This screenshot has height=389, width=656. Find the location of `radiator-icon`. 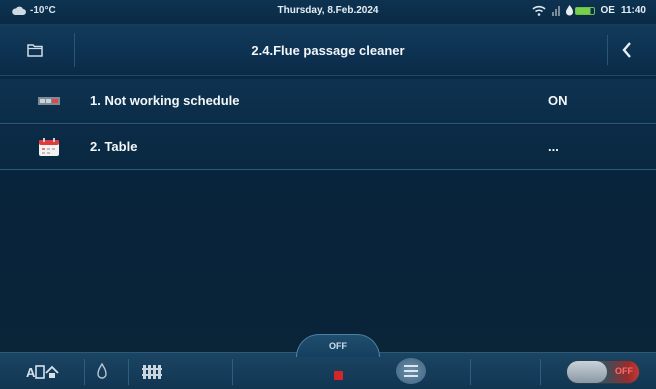

radiator-icon is located at coordinates (152, 372).